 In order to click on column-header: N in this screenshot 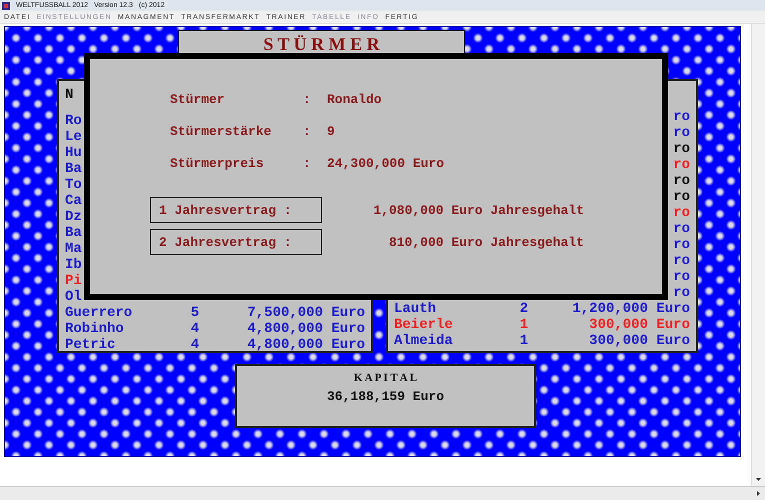, I will do `click(69, 95)`.